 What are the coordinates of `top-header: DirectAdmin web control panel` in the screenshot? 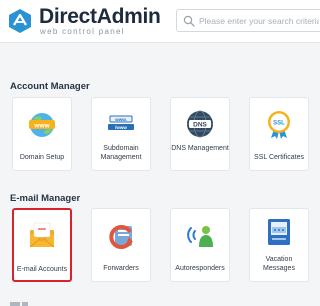 It's located at (160, 21).